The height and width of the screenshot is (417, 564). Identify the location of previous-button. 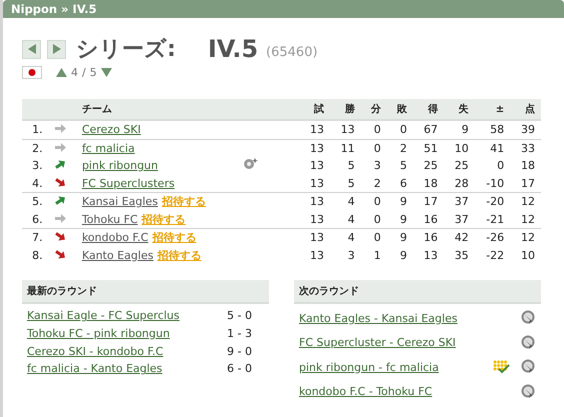
(31, 49).